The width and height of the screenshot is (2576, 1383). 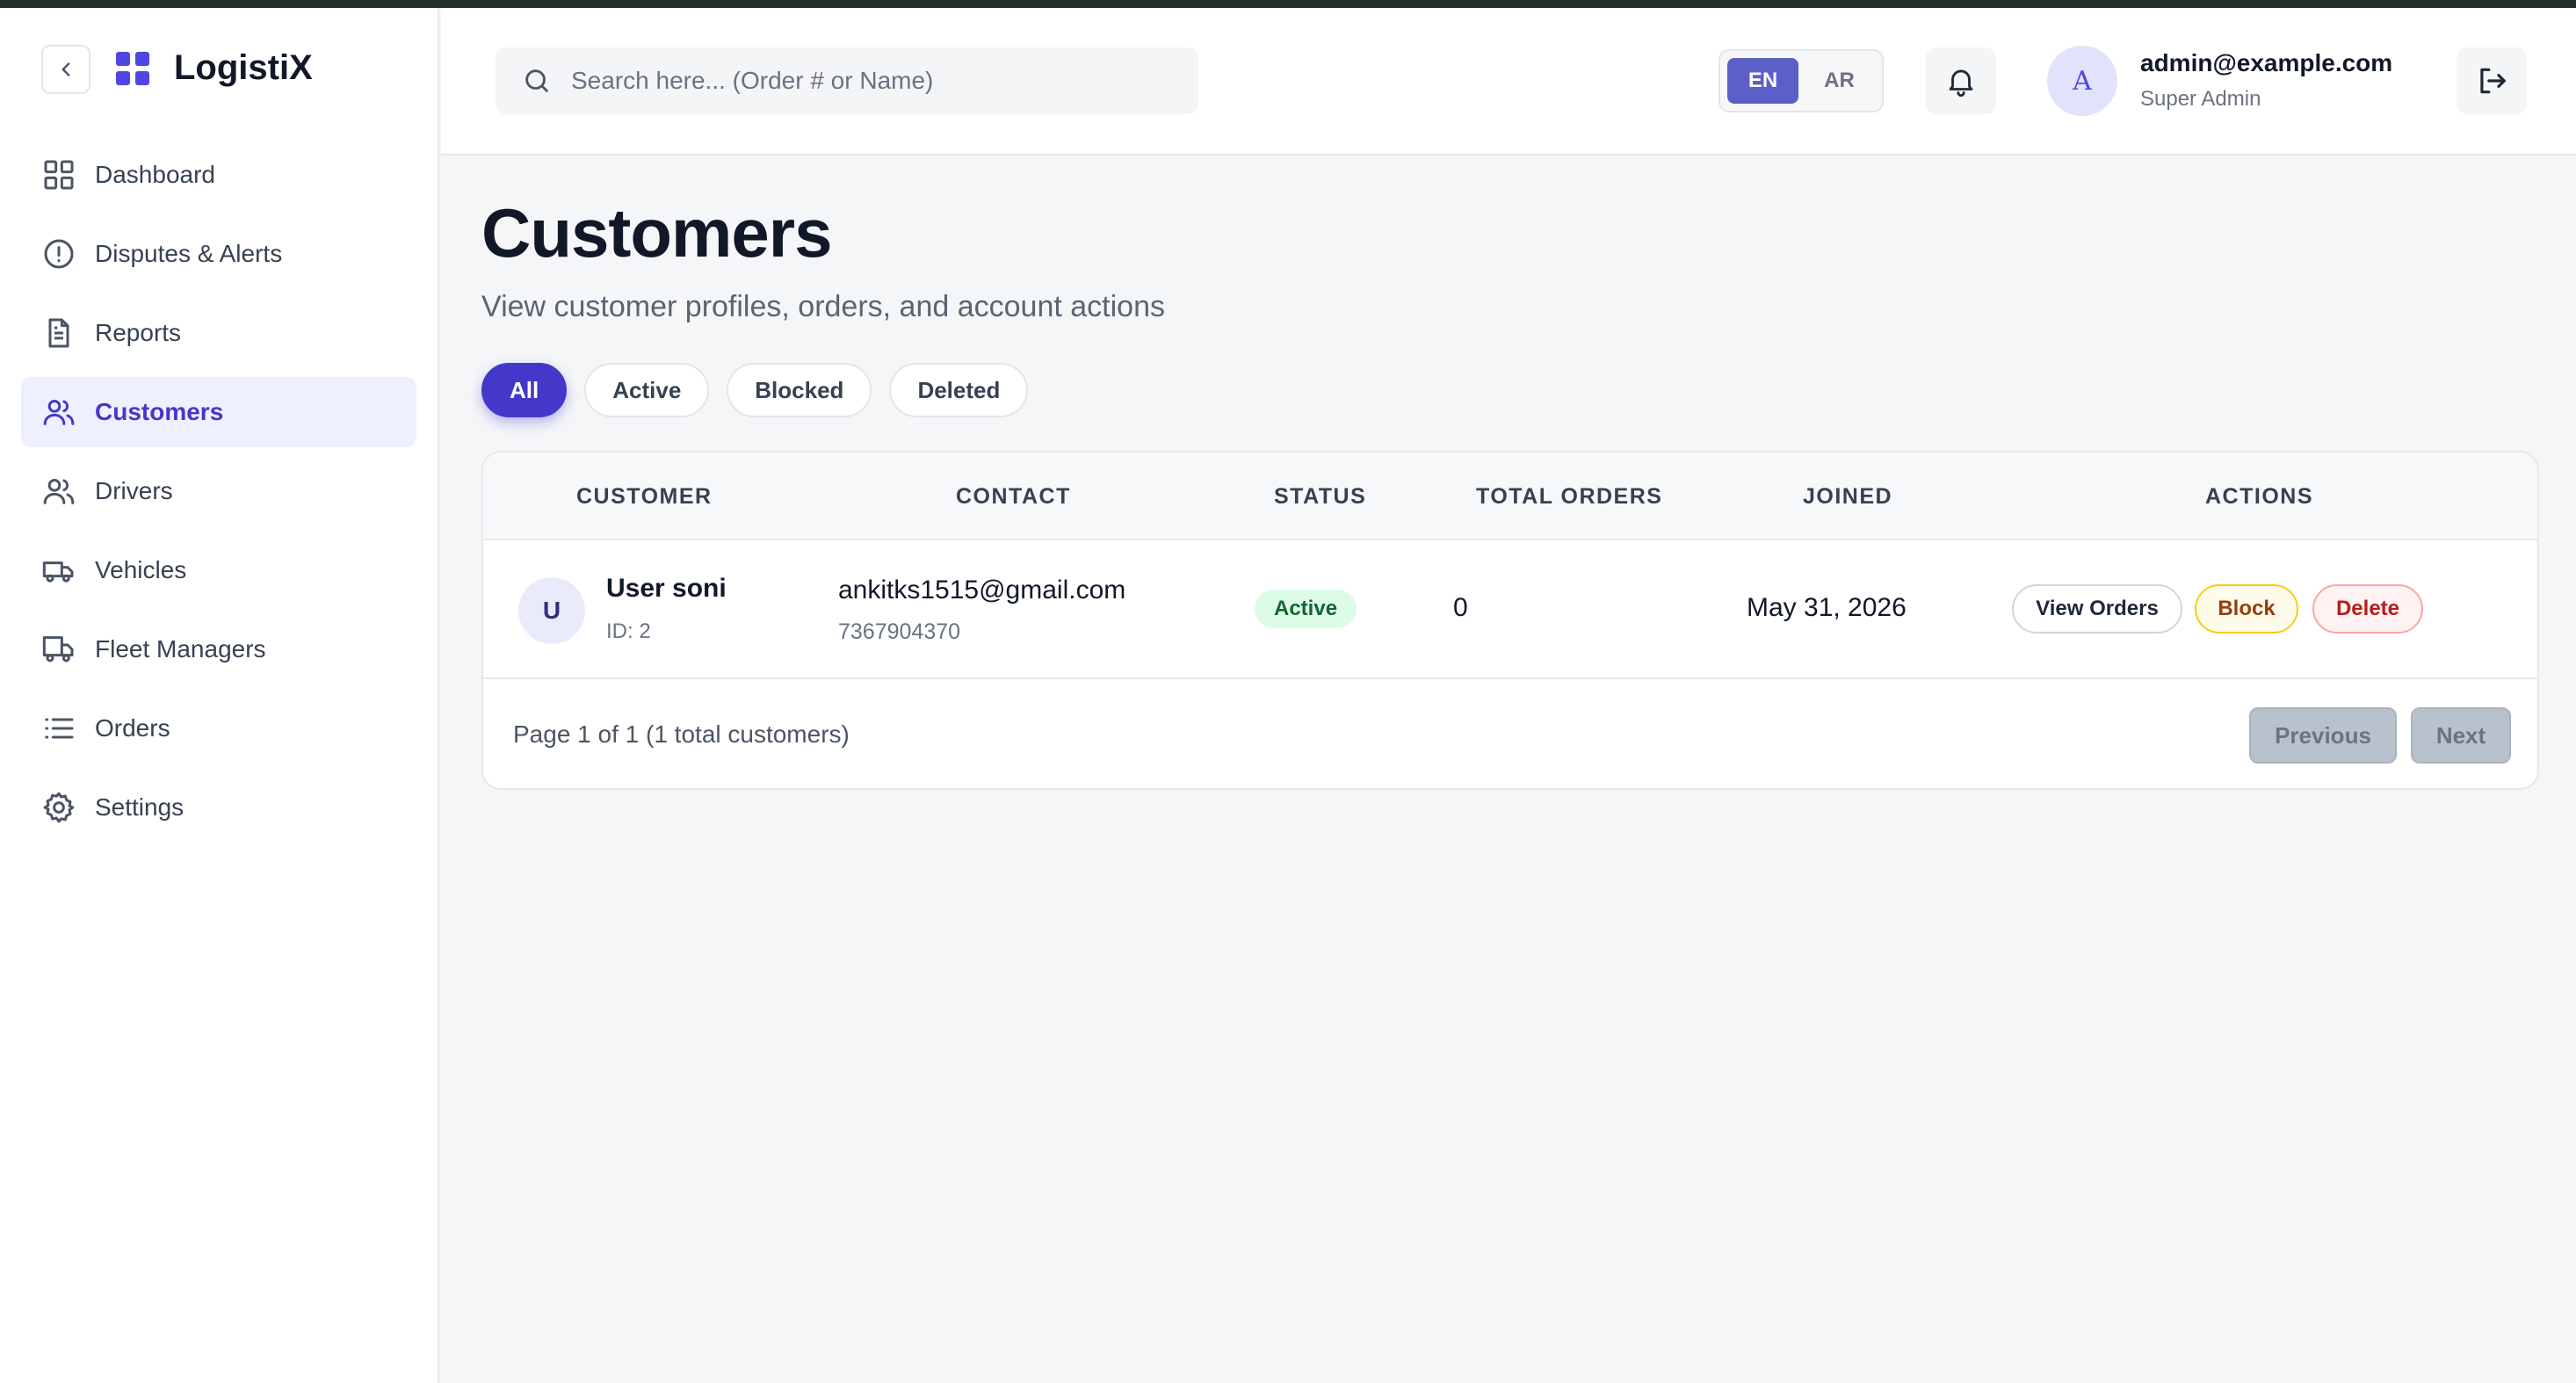 What do you see at coordinates (141, 569) in the screenshot?
I see `sidebar-item-label: Vehicles` at bounding box center [141, 569].